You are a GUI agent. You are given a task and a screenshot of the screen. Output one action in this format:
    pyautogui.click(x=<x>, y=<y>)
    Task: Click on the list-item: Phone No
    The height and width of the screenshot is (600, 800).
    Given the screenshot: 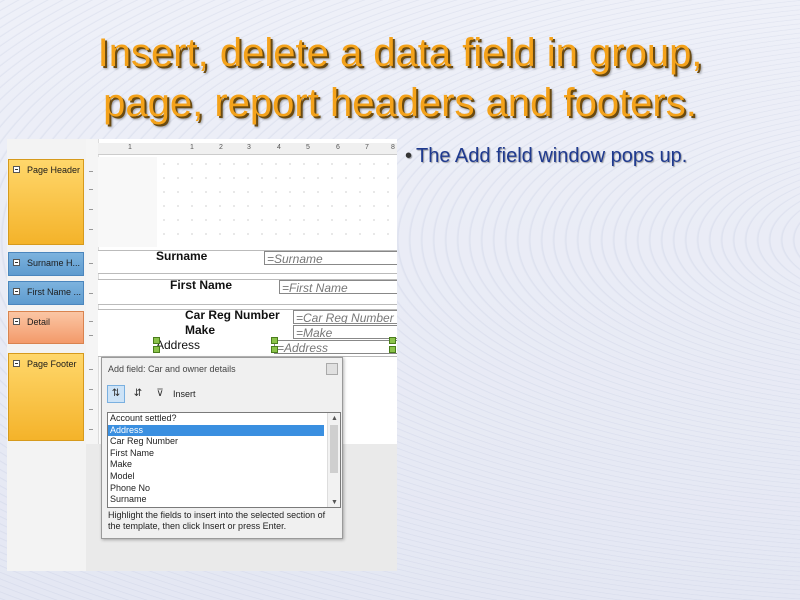 What is the action you would take?
    pyautogui.click(x=216, y=489)
    